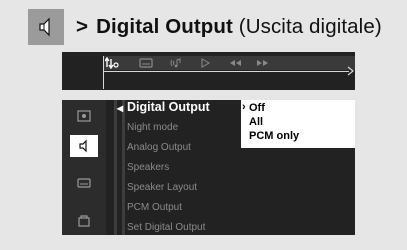 The height and width of the screenshot is (250, 407). What do you see at coordinates (84, 167) in the screenshot?
I see `settings-sidebar` at bounding box center [84, 167].